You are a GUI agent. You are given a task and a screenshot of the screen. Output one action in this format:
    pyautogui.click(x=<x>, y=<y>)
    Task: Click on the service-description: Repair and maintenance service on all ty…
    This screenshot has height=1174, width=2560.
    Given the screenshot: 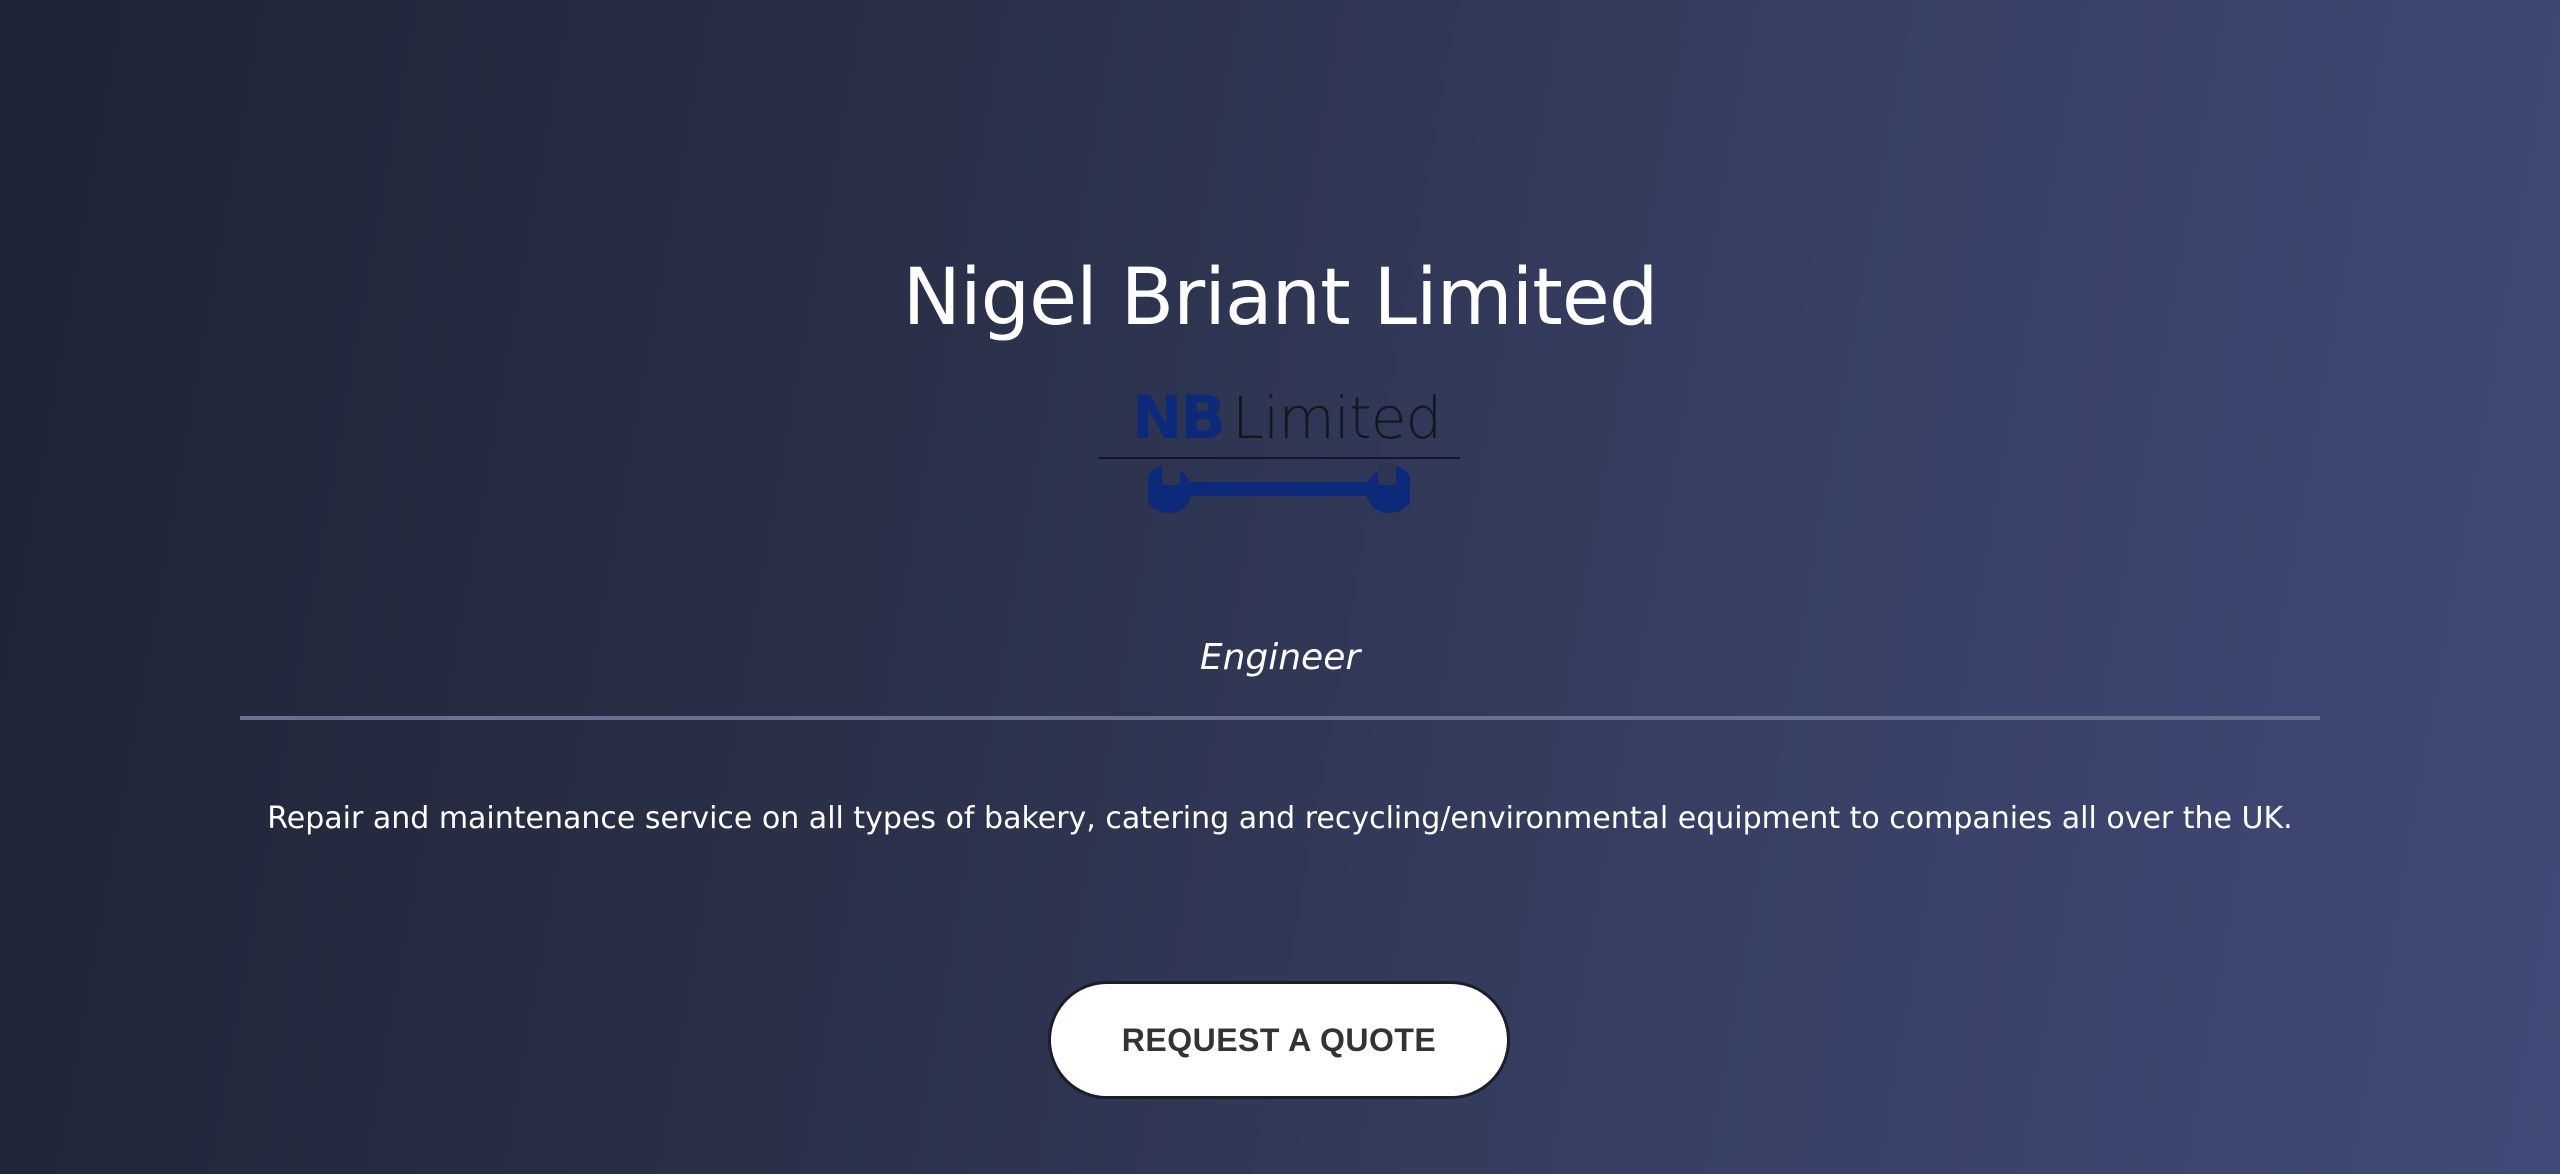 What is the action you would take?
    pyautogui.click(x=1280, y=818)
    